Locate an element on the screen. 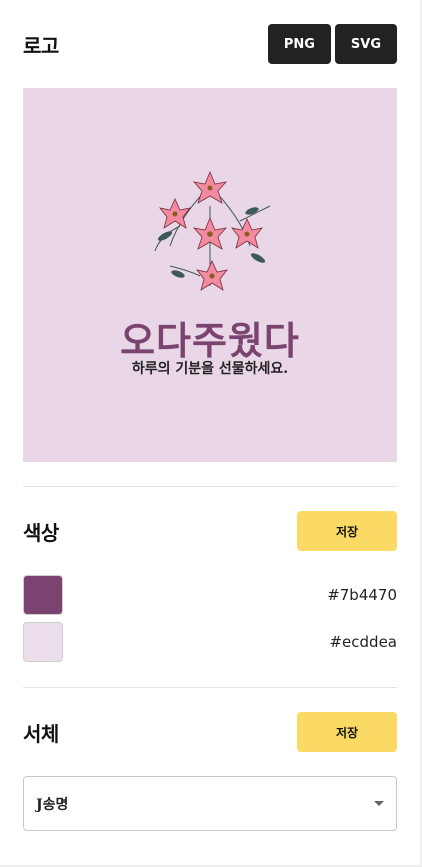 This screenshot has height=867, width=422. color-section-title: 색상 is located at coordinates (41, 532).